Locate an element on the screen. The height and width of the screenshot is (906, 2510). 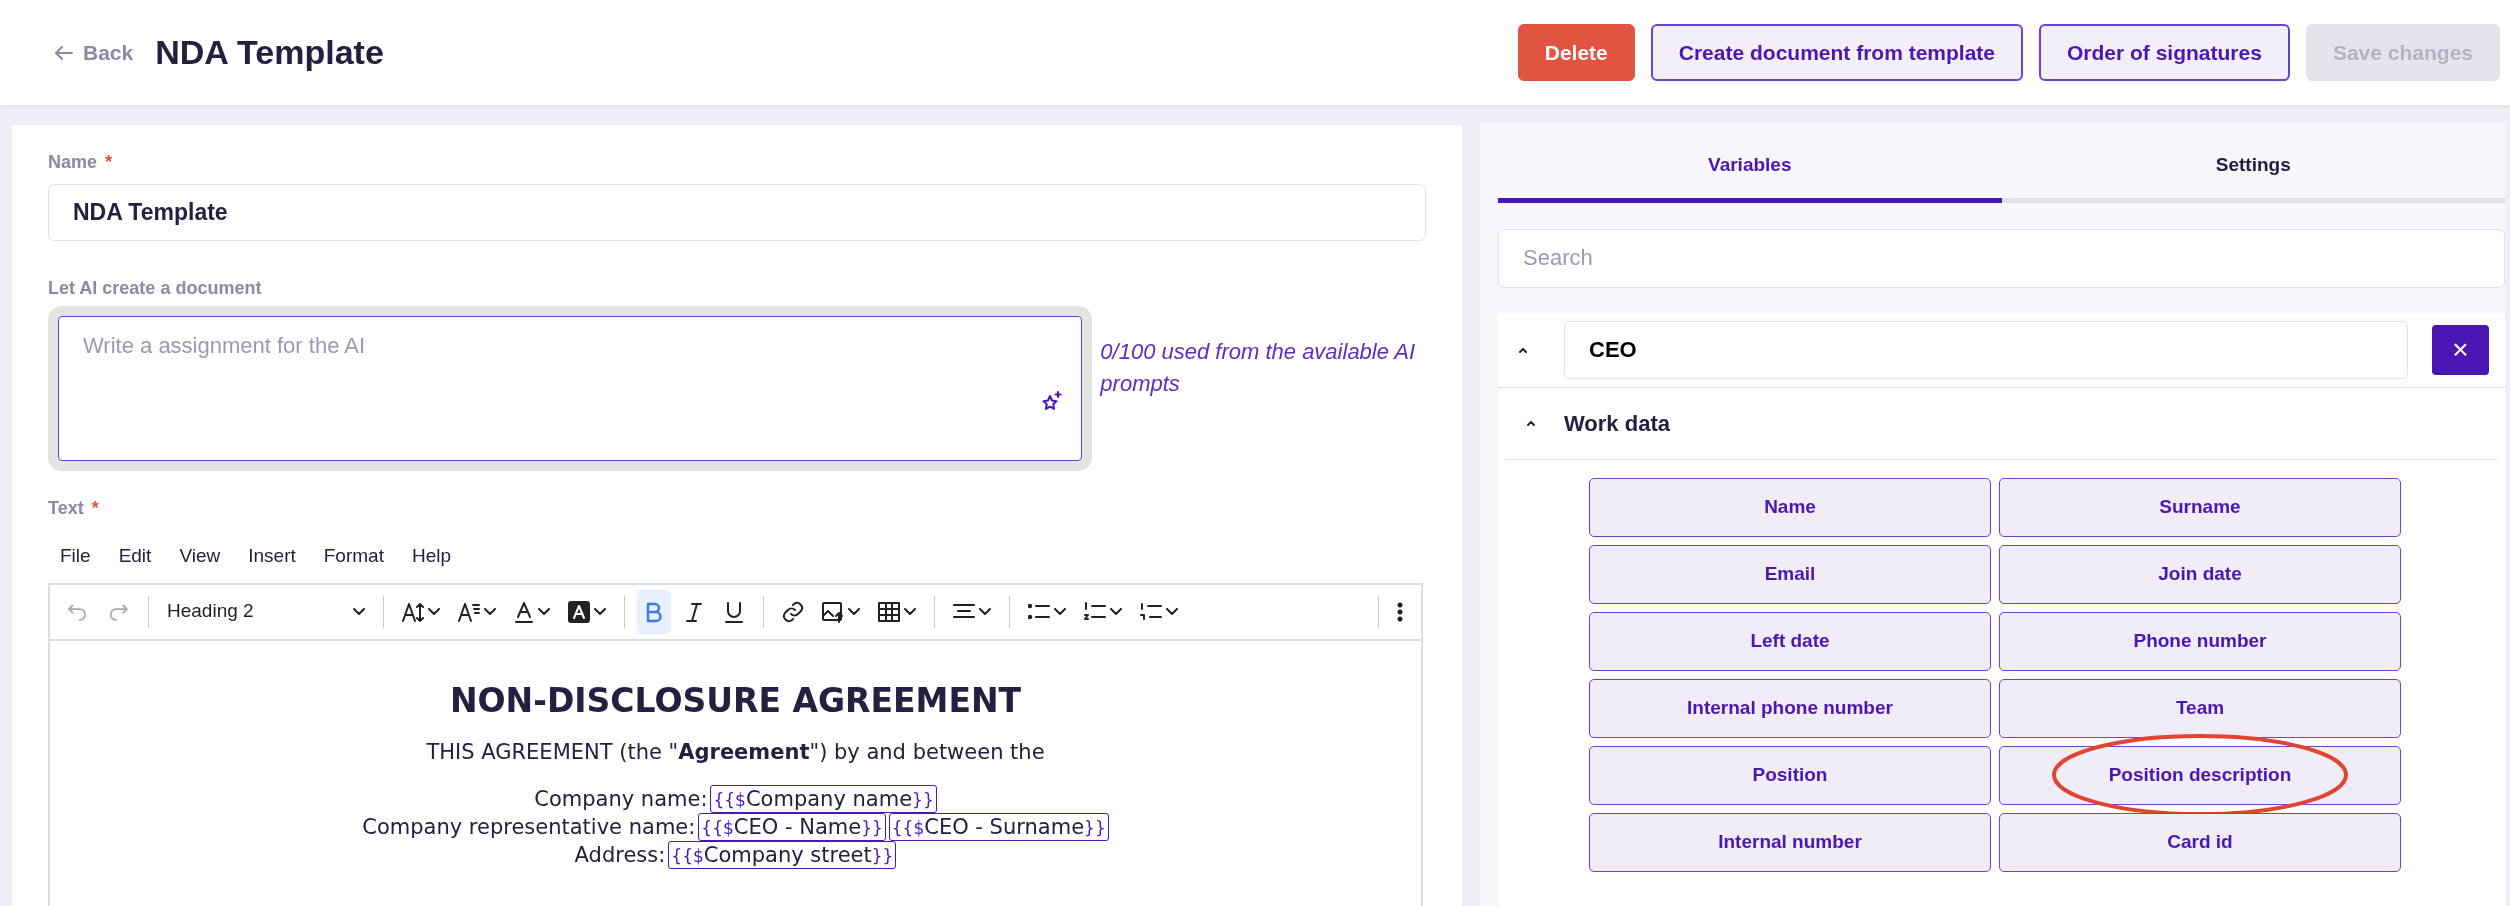
field-label: Text is located at coordinates (66, 508).